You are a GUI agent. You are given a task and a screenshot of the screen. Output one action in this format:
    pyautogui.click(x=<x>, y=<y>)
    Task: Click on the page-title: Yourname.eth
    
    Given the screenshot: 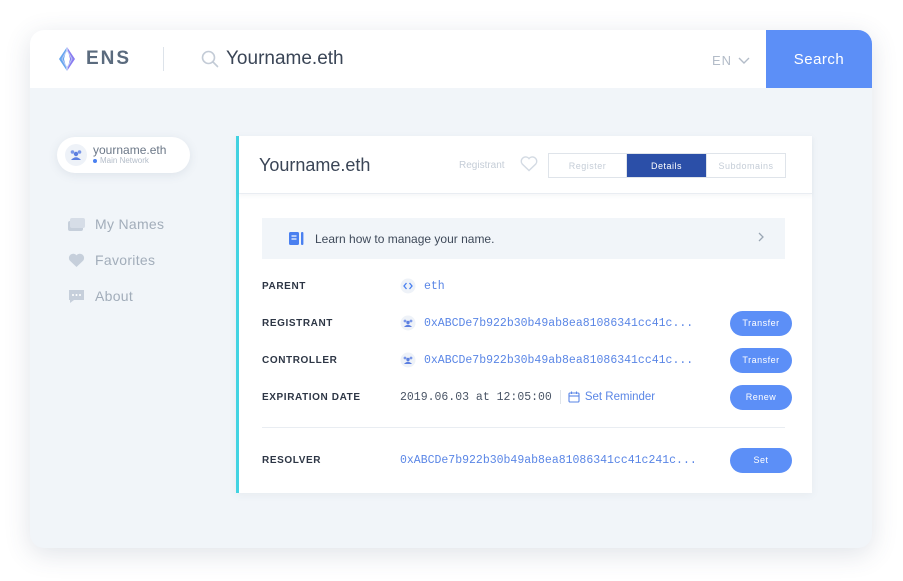 What is the action you would take?
    pyautogui.click(x=315, y=165)
    